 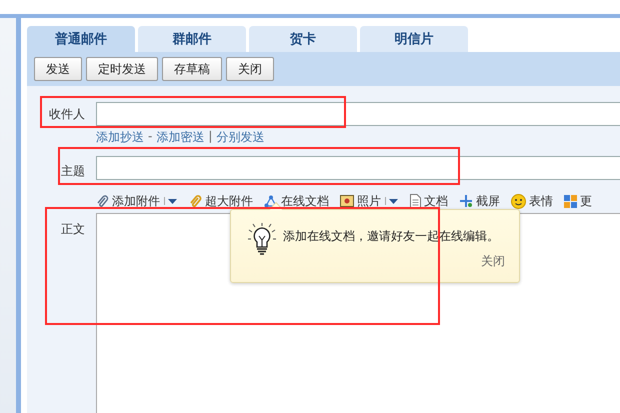 What do you see at coordinates (518, 201) in the screenshot?
I see `smiley-icon` at bounding box center [518, 201].